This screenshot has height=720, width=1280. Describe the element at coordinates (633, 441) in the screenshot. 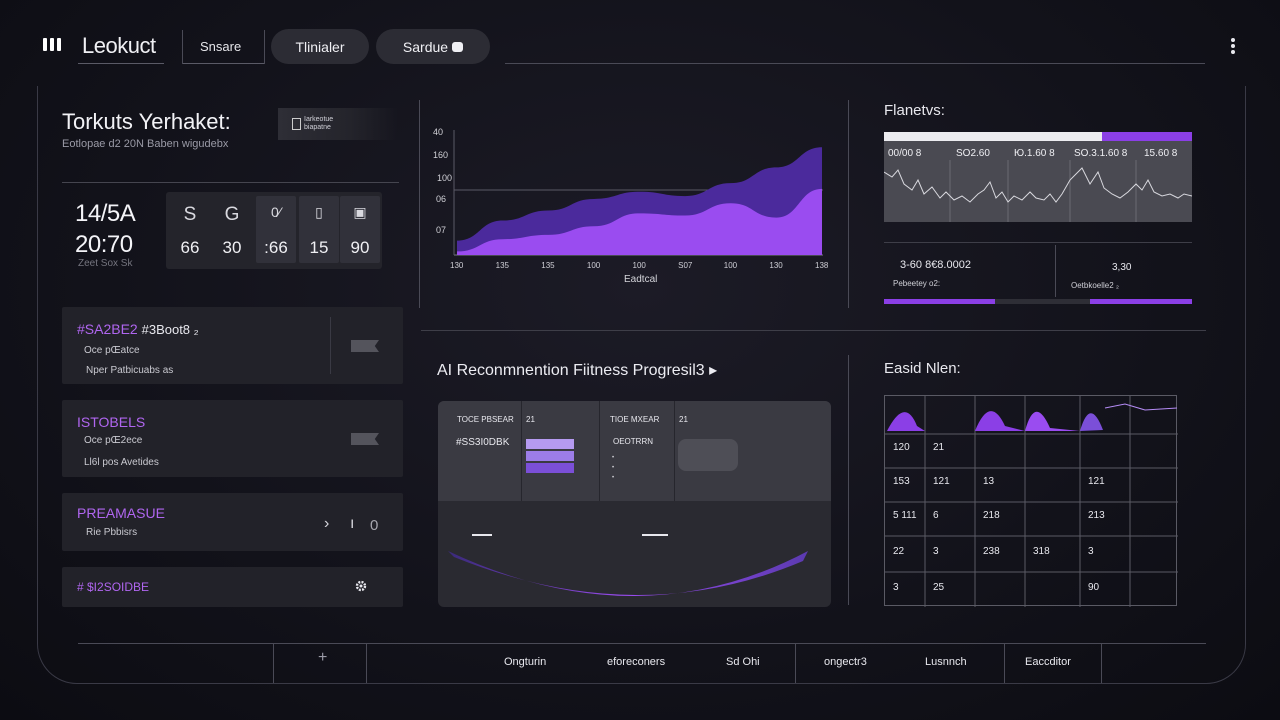

I see `column-value: OEOTRRN` at that location.